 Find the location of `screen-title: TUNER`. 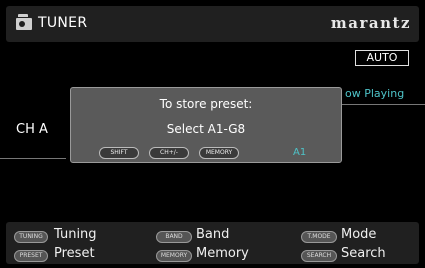

screen-title: TUNER is located at coordinates (63, 23).